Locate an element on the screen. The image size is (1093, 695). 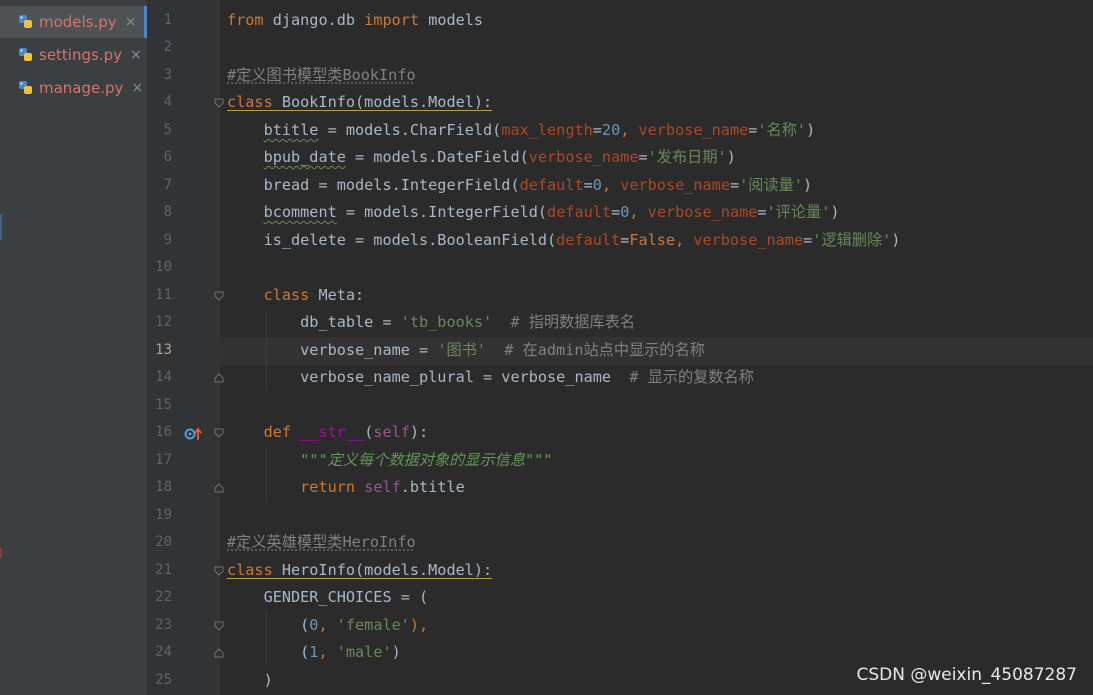
code-line-24: (1, 'male') is located at coordinates (314, 652).